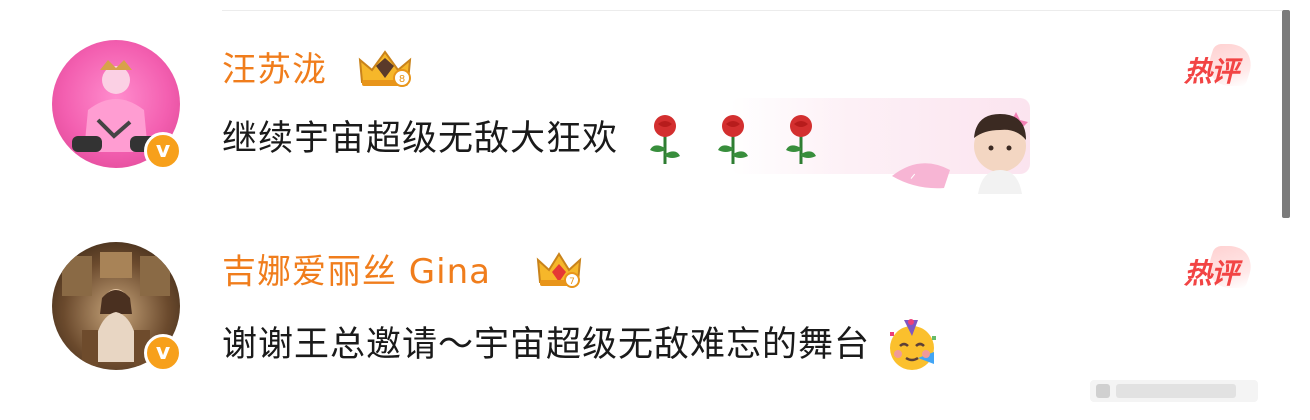 The image size is (1310, 420). Describe the element at coordinates (559, 270) in the screenshot. I see `crown-icon: 7` at that location.